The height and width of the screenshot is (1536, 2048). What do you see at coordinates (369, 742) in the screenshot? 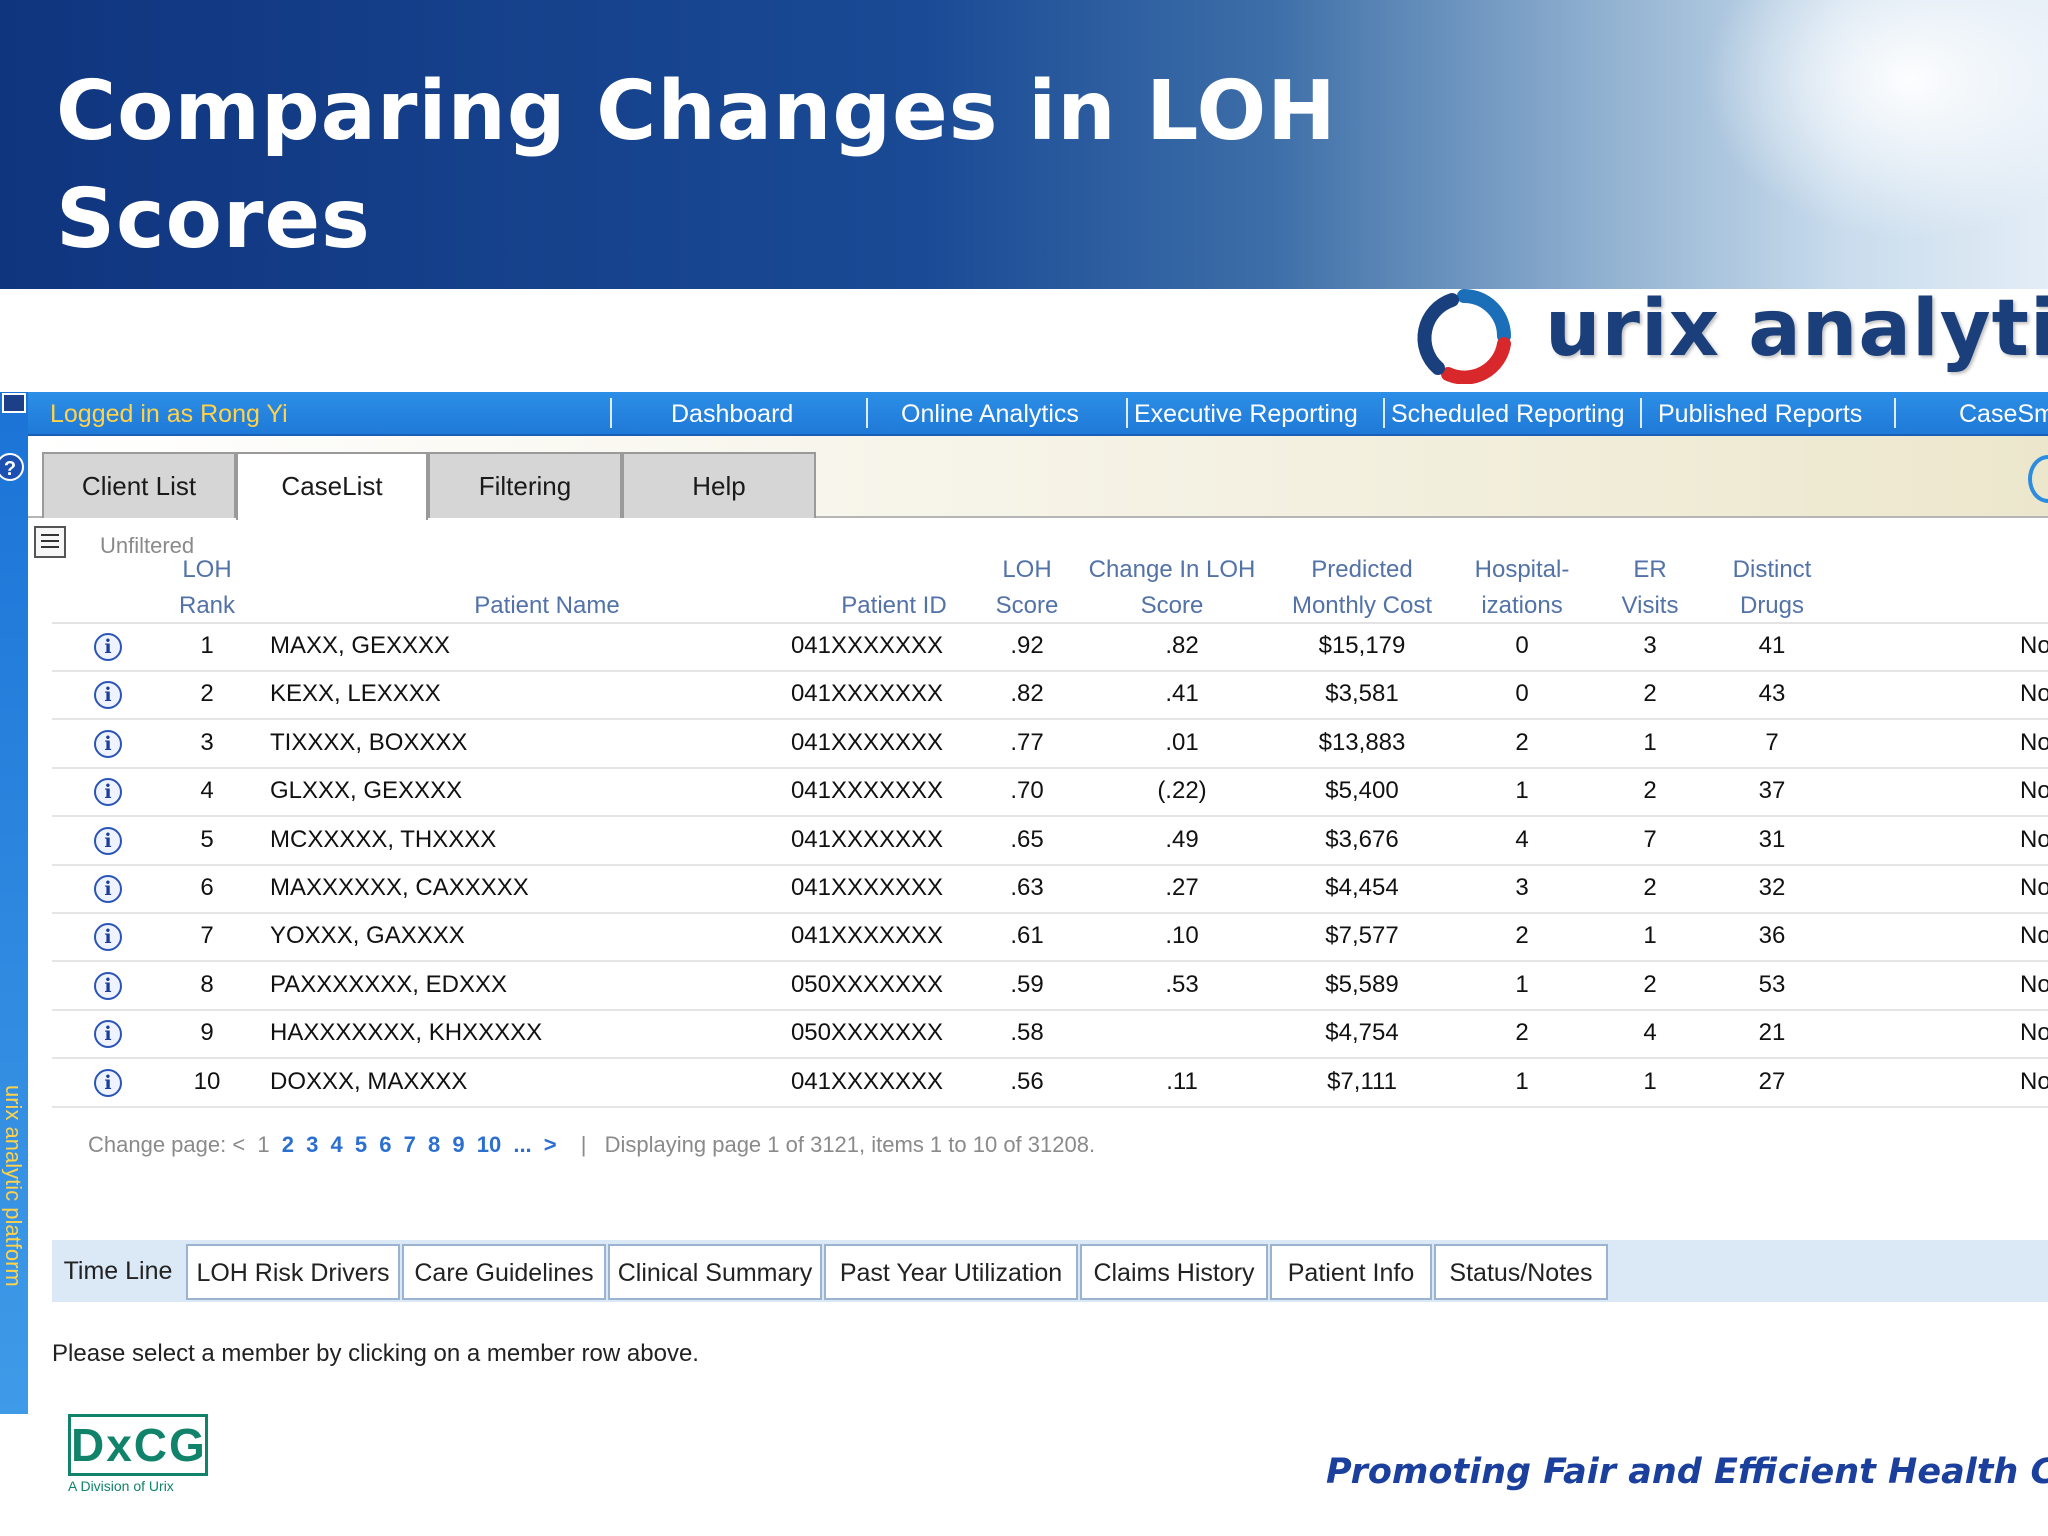
I see `cell-patient-name: TIXXXX, BOXXXX` at bounding box center [369, 742].